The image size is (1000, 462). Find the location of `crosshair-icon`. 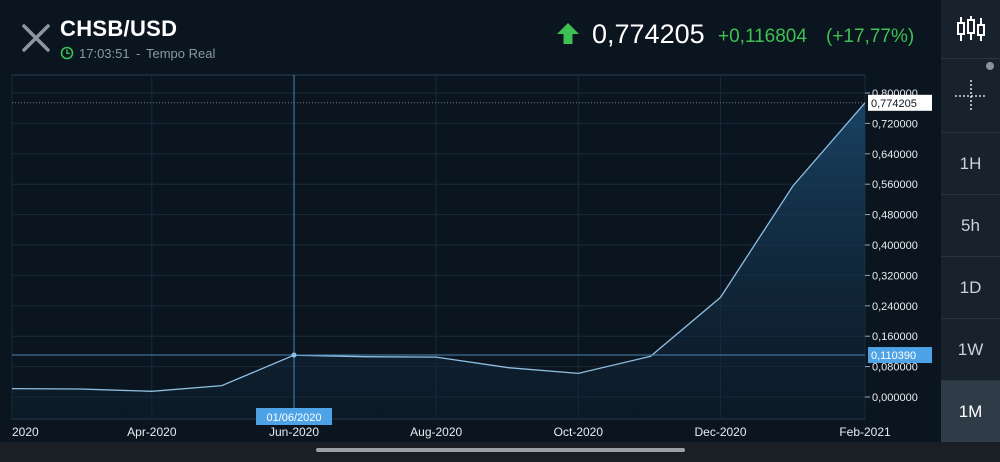

crosshair-icon is located at coordinates (970, 95).